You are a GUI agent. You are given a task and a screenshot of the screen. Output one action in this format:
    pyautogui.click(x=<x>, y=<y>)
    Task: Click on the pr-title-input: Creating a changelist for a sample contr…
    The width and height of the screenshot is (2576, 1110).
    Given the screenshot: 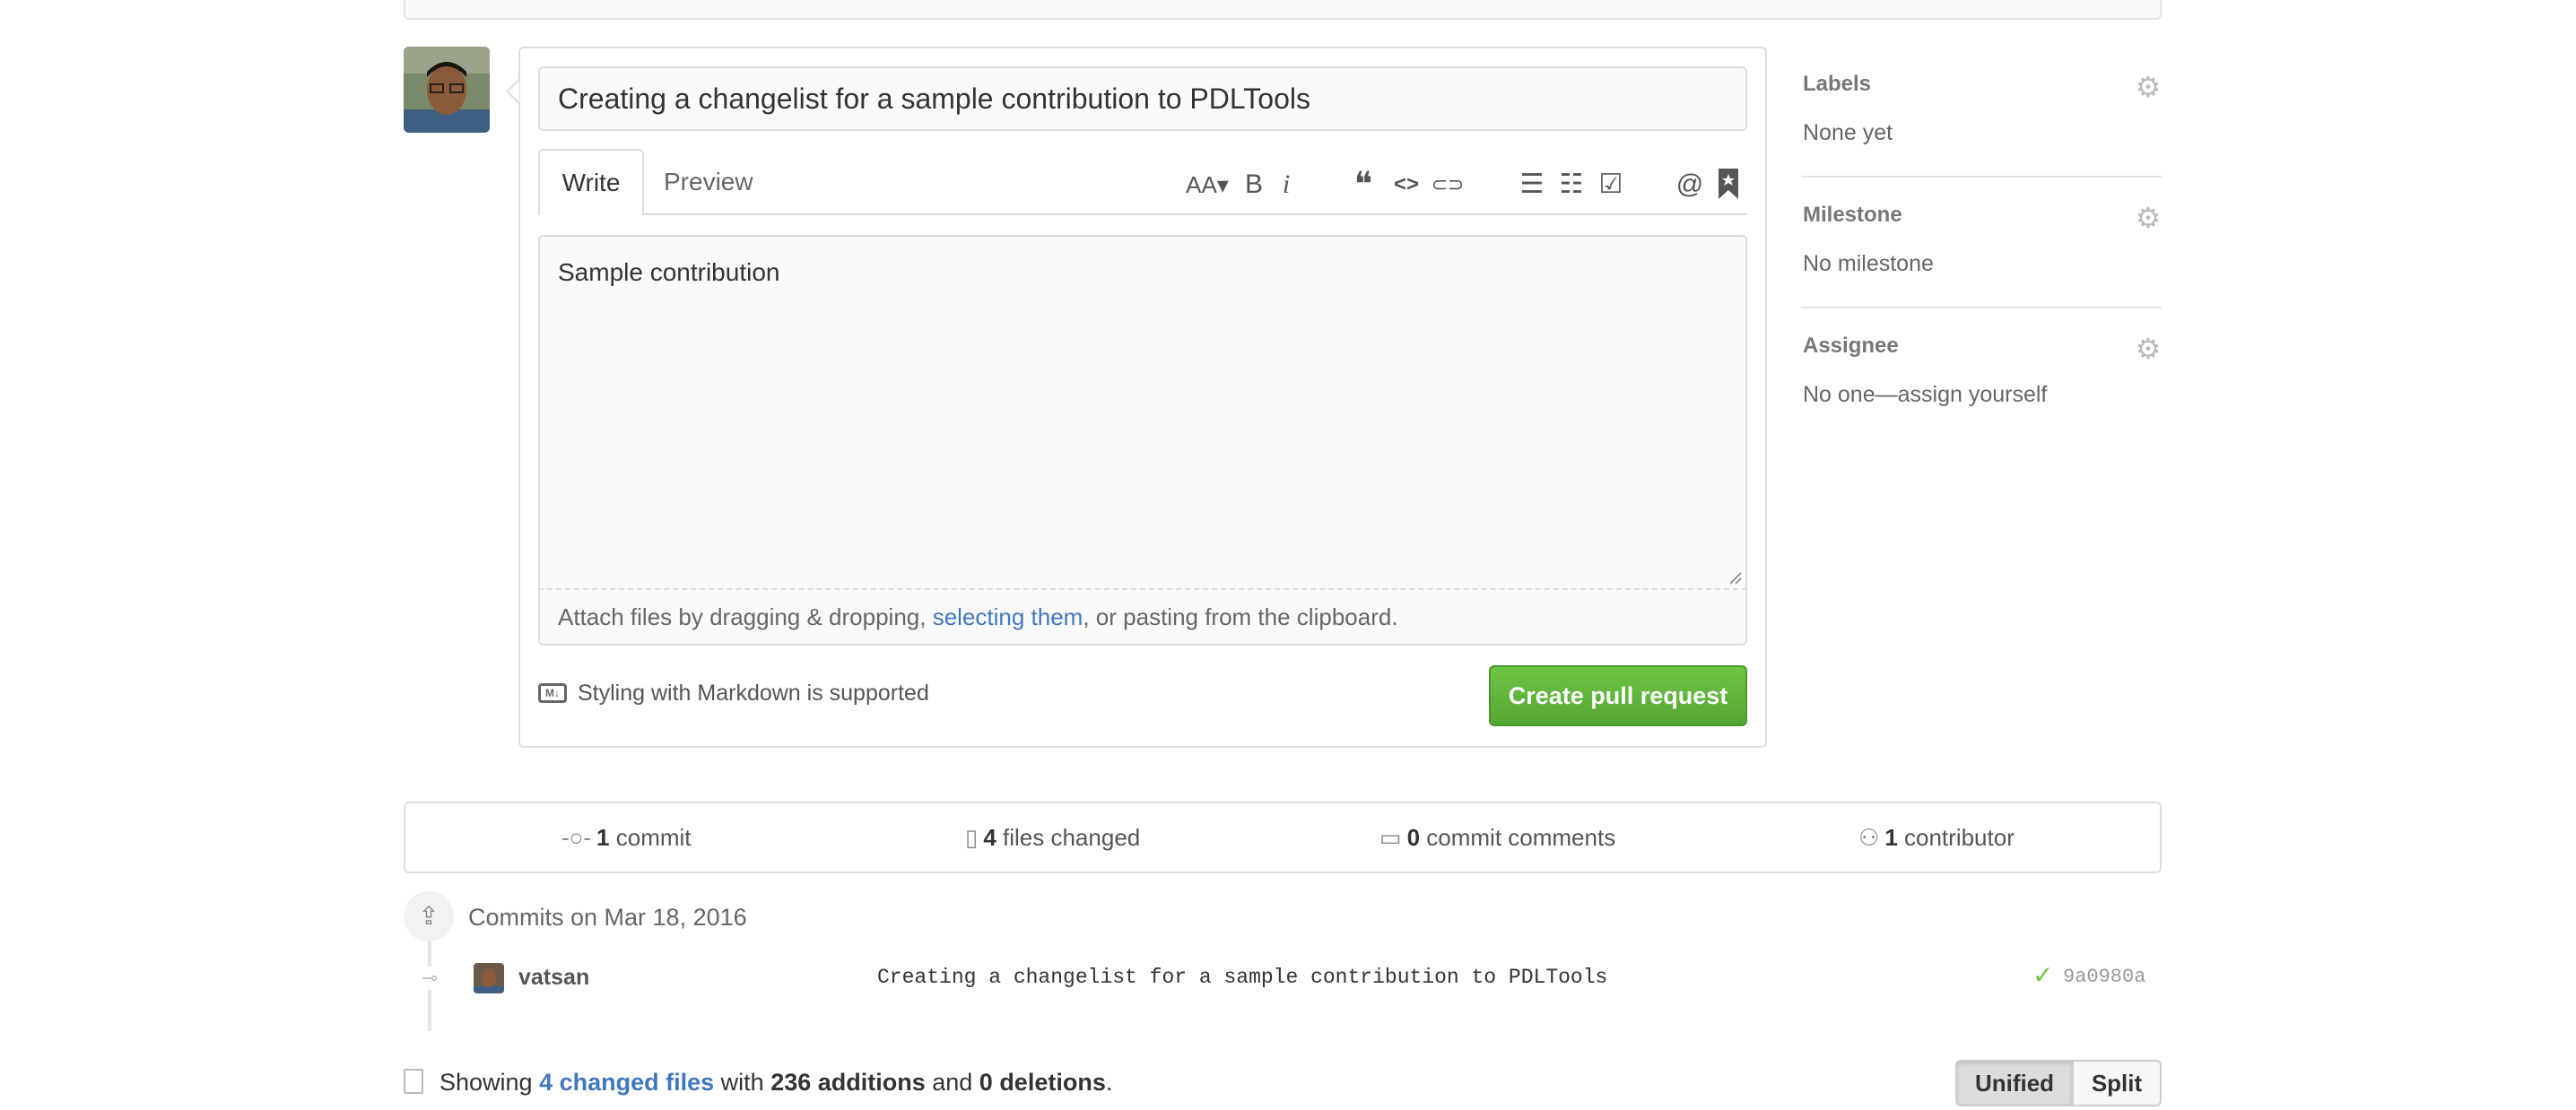 What is the action you would take?
    pyautogui.click(x=1142, y=98)
    